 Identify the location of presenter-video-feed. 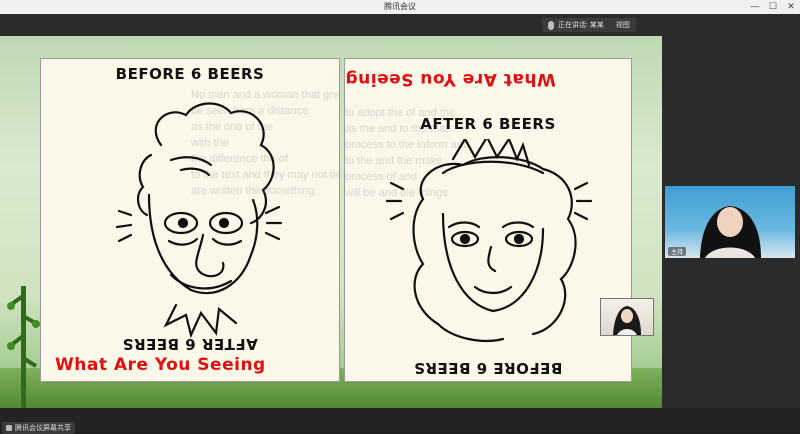
(627, 320).